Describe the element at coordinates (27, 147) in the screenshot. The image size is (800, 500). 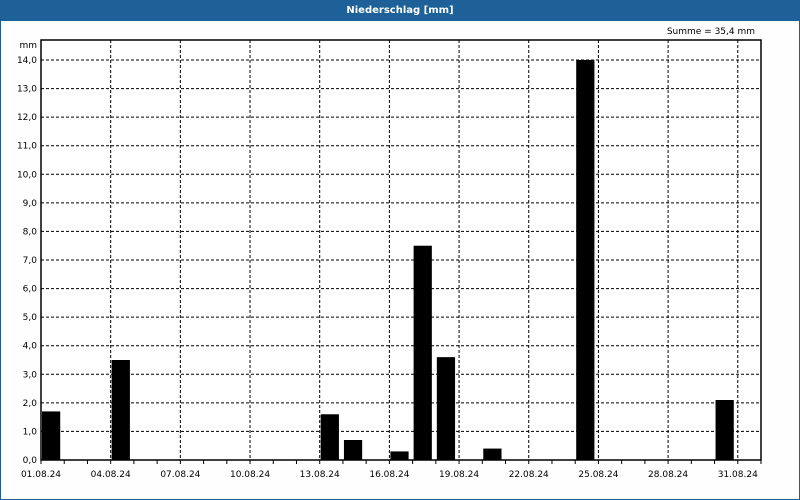
I see `y-tick-label: 11,0` at that location.